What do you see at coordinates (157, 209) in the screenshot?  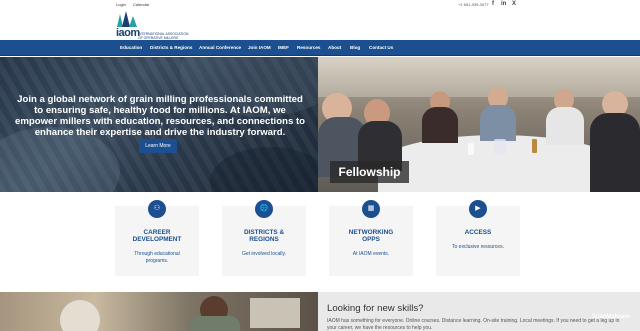 I see `people-icon: ⚇` at bounding box center [157, 209].